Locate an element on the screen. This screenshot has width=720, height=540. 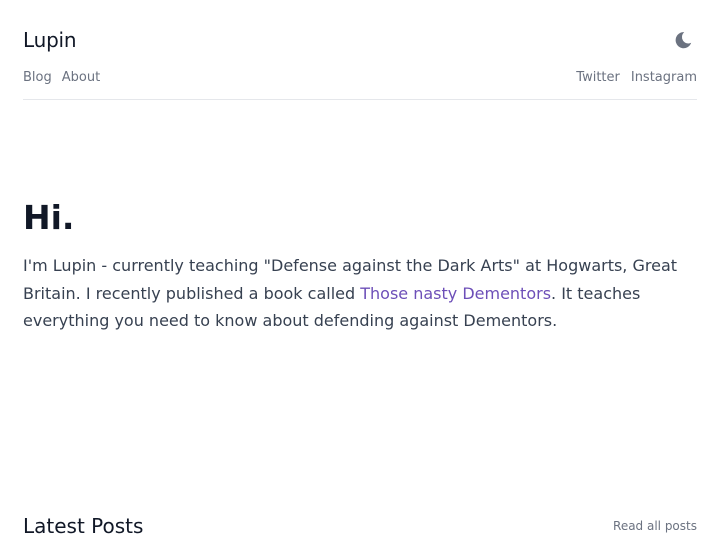
nav-left-group: Blog About is located at coordinates (61, 78).